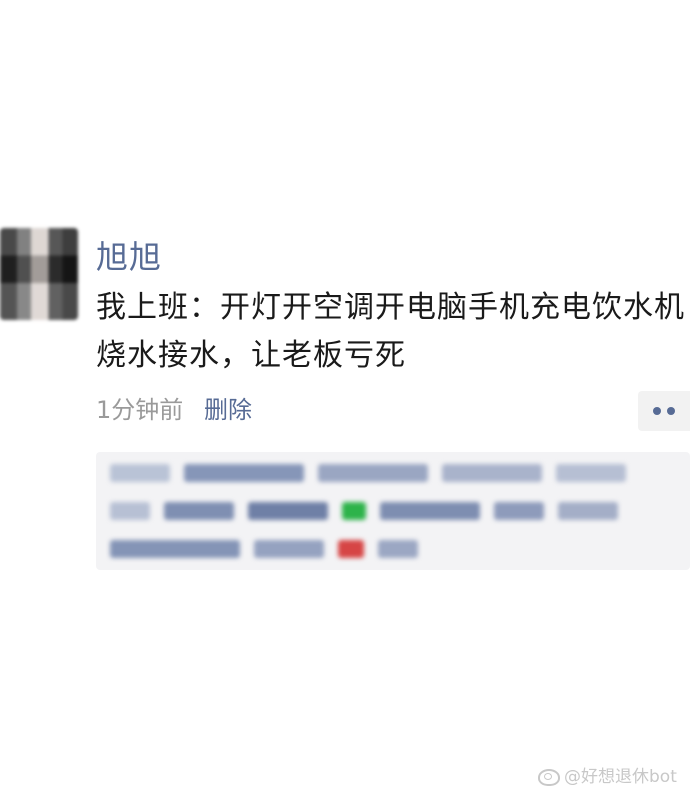 The image size is (690, 790). What do you see at coordinates (140, 410) in the screenshot?
I see `post-time: 1分钟前` at bounding box center [140, 410].